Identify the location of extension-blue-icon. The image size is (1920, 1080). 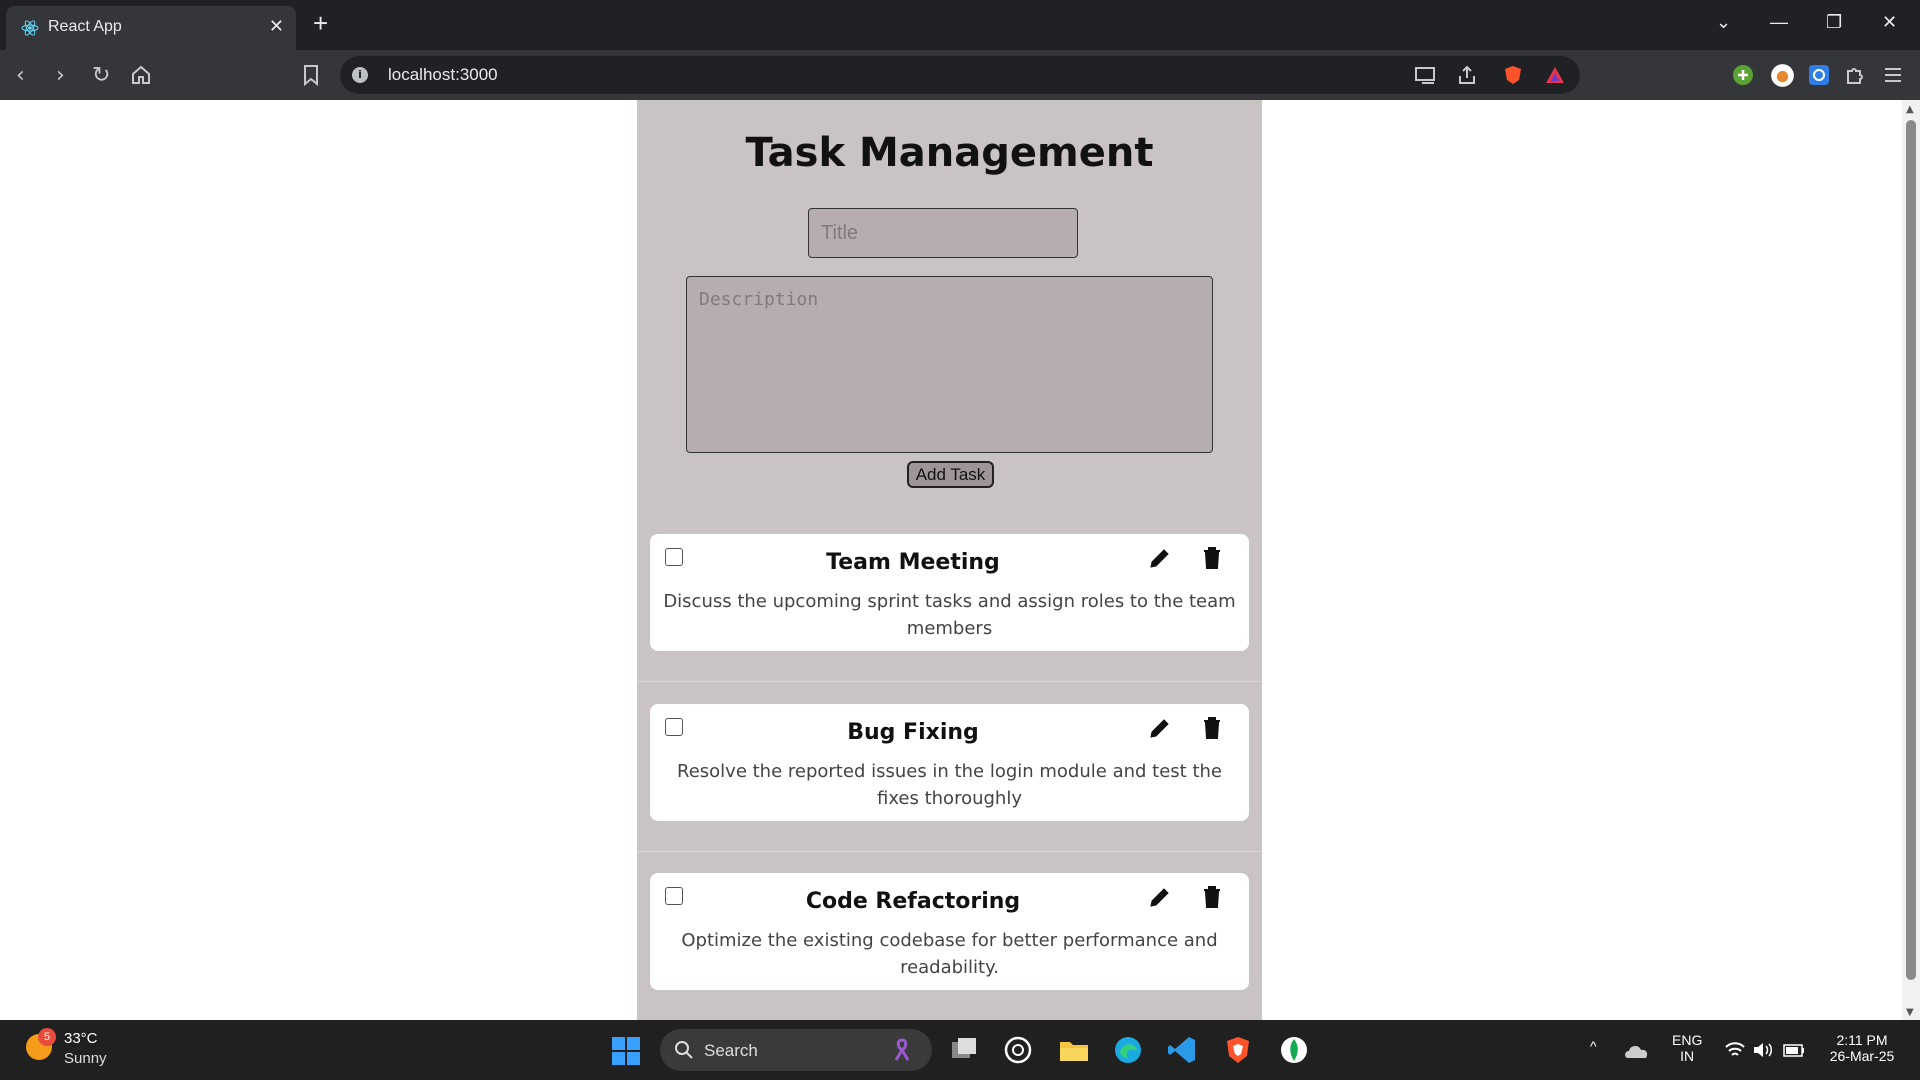
(1819, 75).